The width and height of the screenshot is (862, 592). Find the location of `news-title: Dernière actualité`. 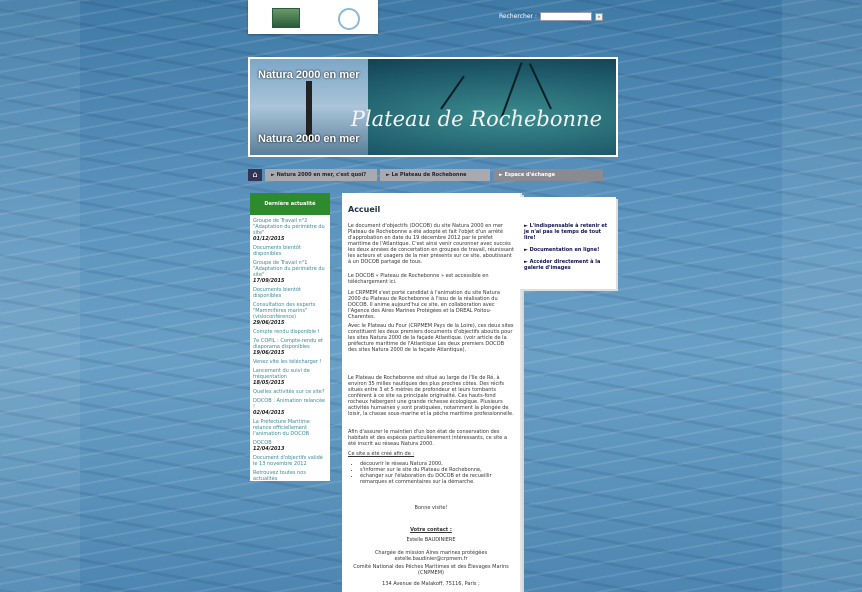

news-title: Dernière actualité is located at coordinates (290, 204).